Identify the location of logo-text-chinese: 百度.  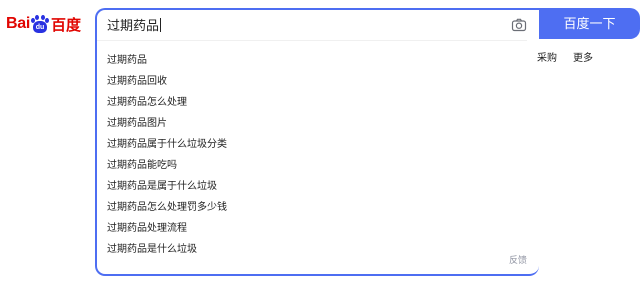
(66, 24).